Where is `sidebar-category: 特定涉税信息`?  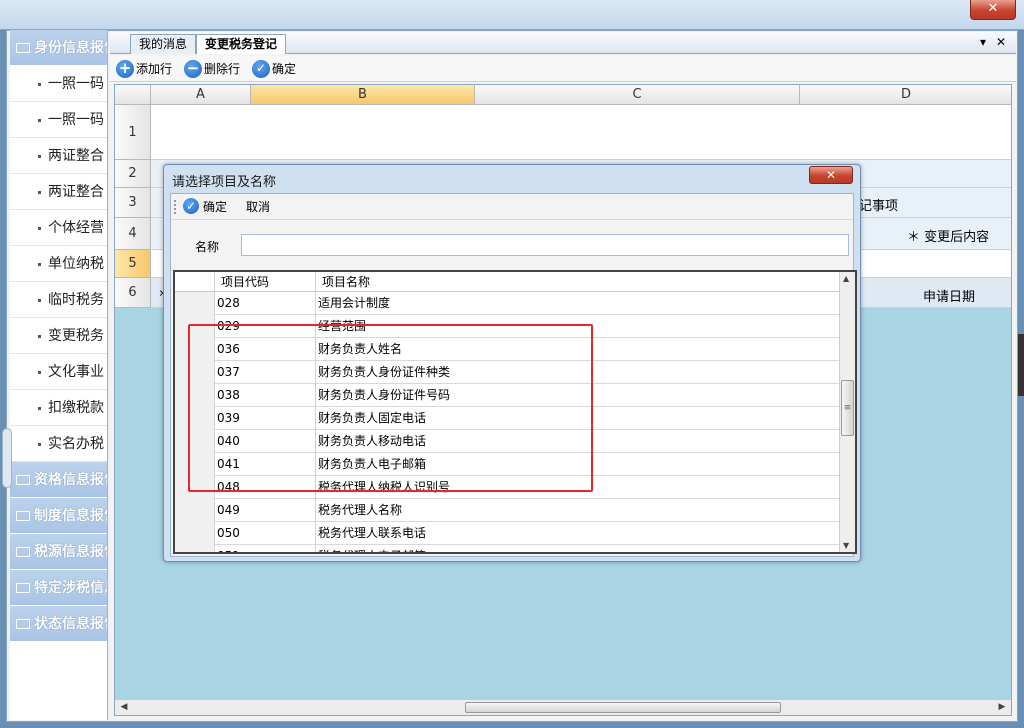 sidebar-category: 特定涉税信息 is located at coordinates (58, 588).